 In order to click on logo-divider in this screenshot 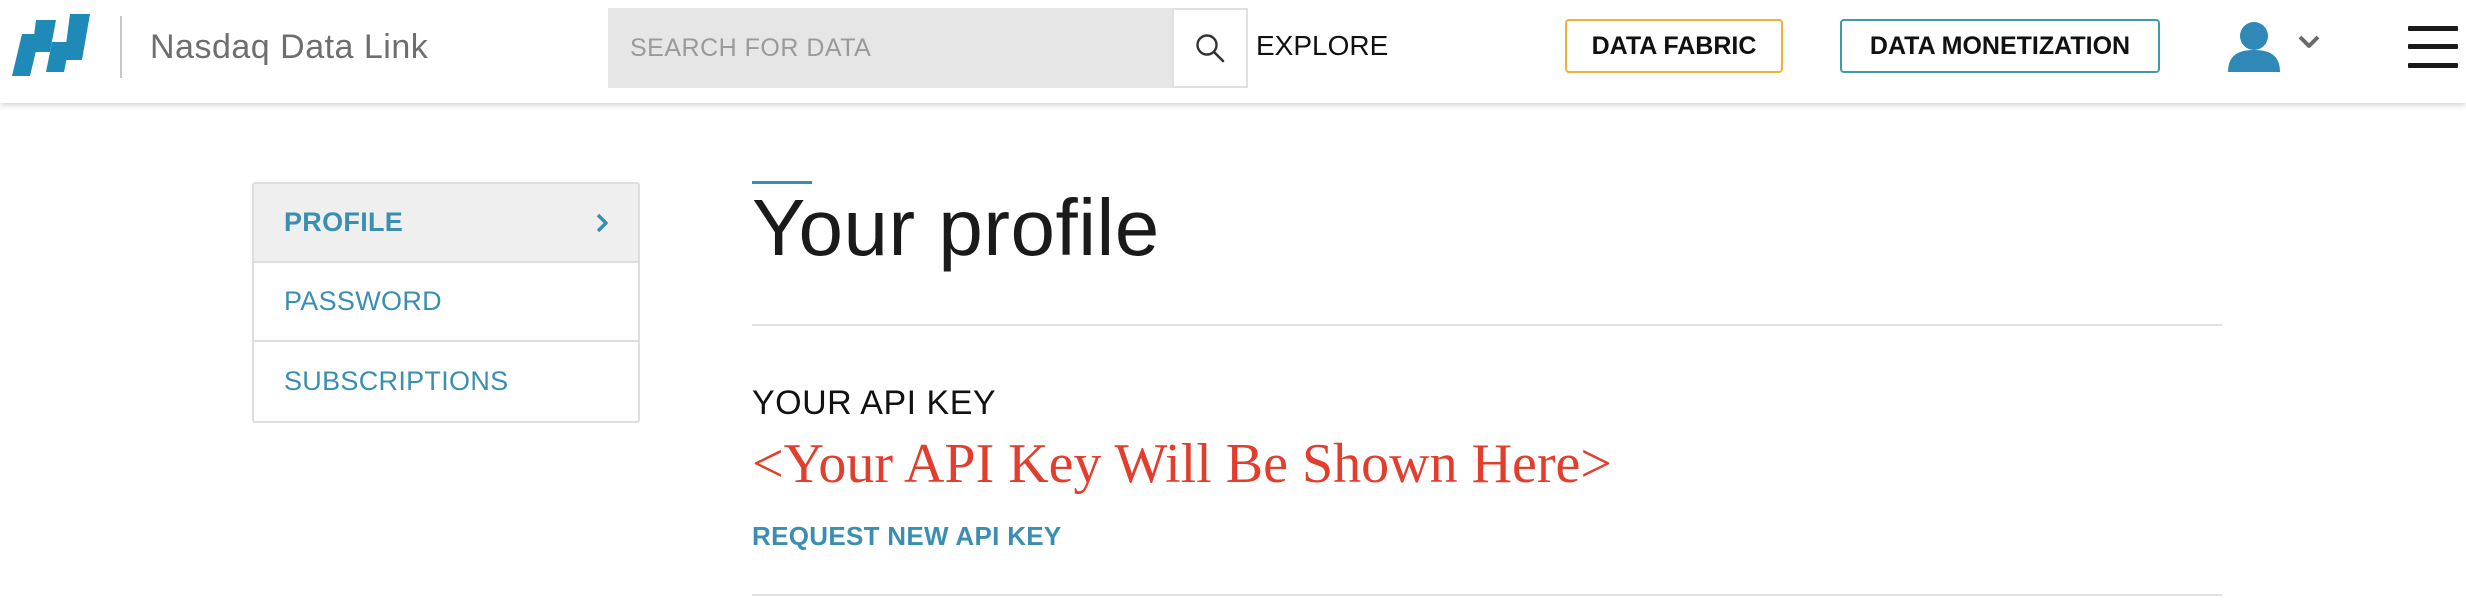, I will do `click(121, 47)`.